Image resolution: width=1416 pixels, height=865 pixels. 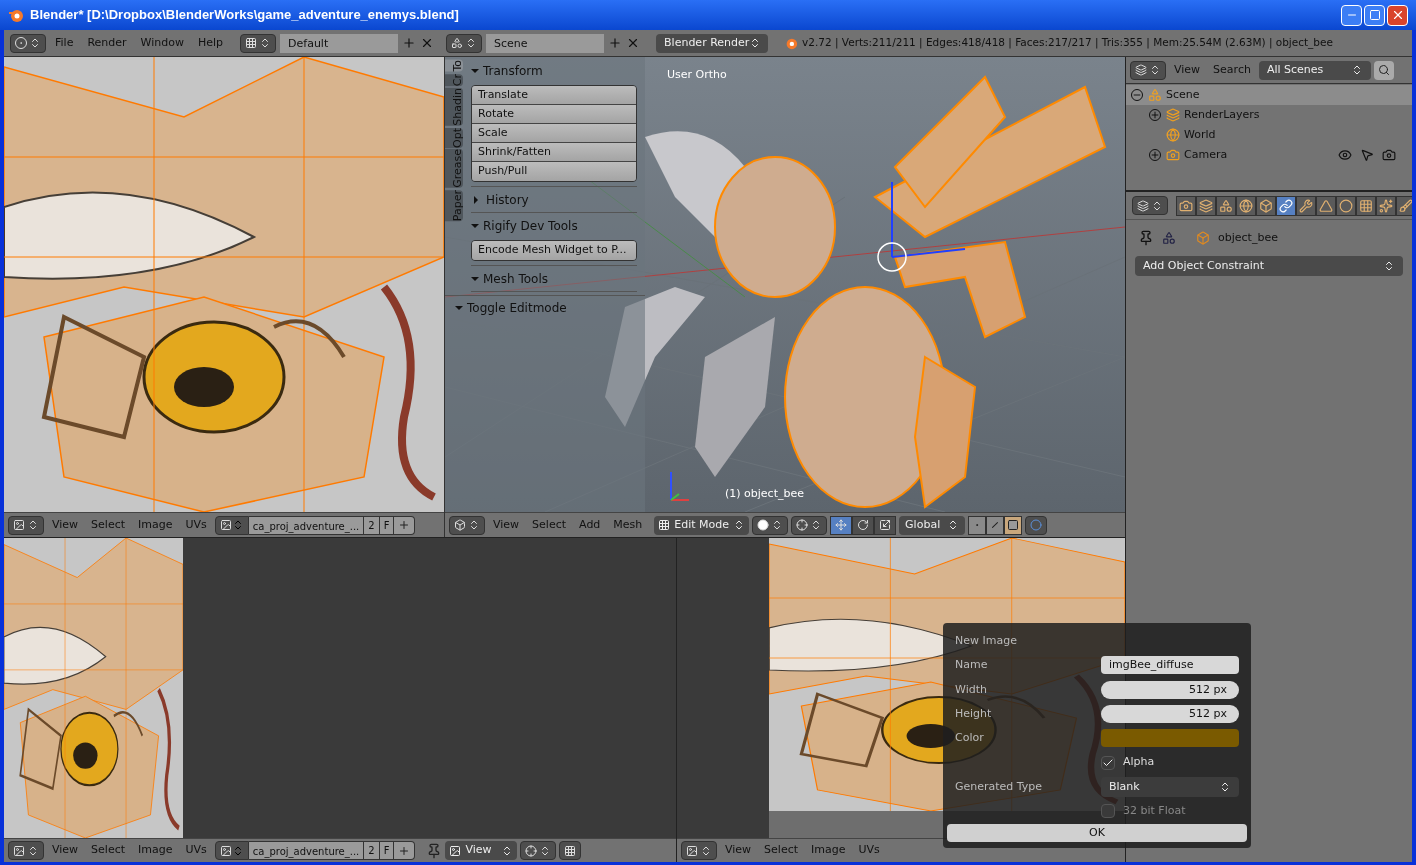 What do you see at coordinates (932, 525) in the screenshot?
I see `orientation-dropdown: Global` at bounding box center [932, 525].